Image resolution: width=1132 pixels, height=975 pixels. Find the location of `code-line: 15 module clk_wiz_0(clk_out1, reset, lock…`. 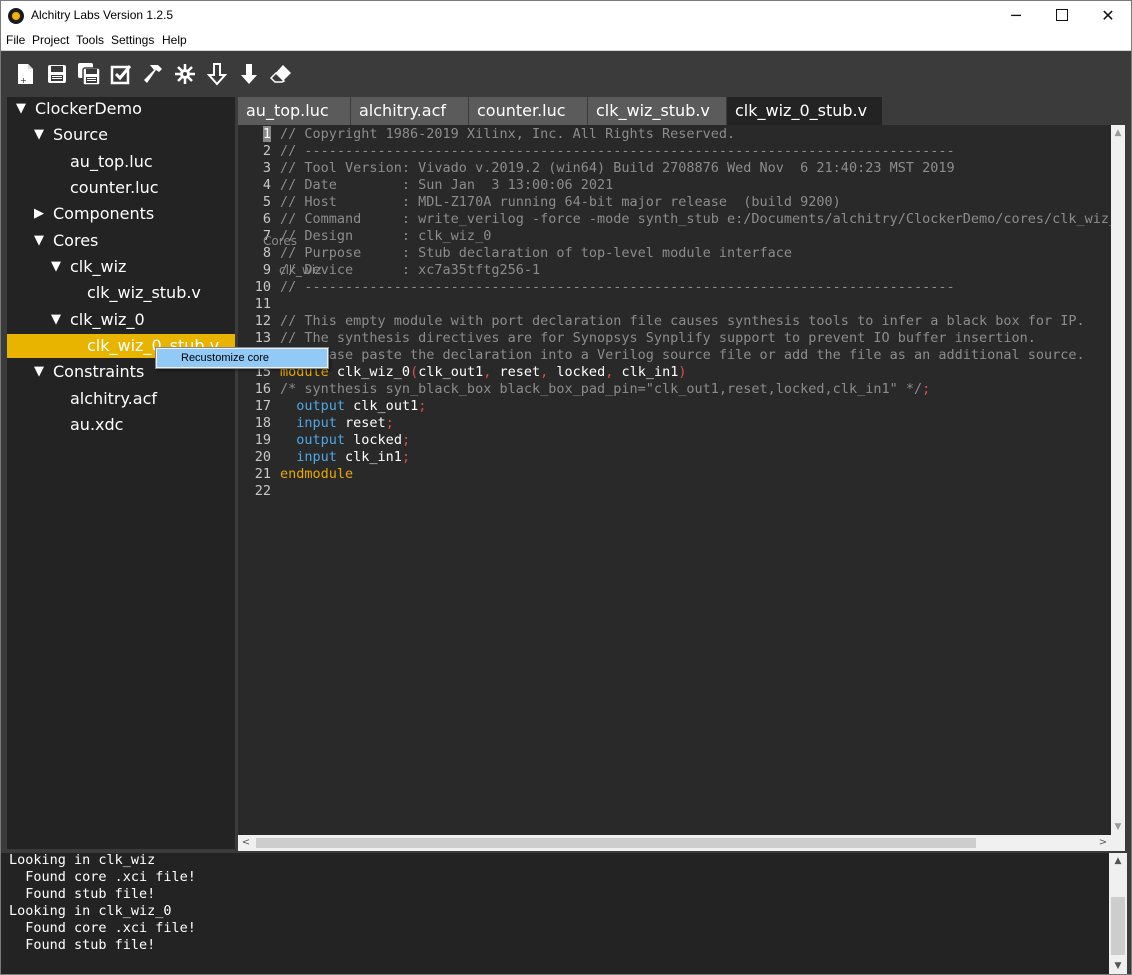

code-line: 15 module clk_wiz_0(clk_out1, reset, lock… is located at coordinates (674, 372).